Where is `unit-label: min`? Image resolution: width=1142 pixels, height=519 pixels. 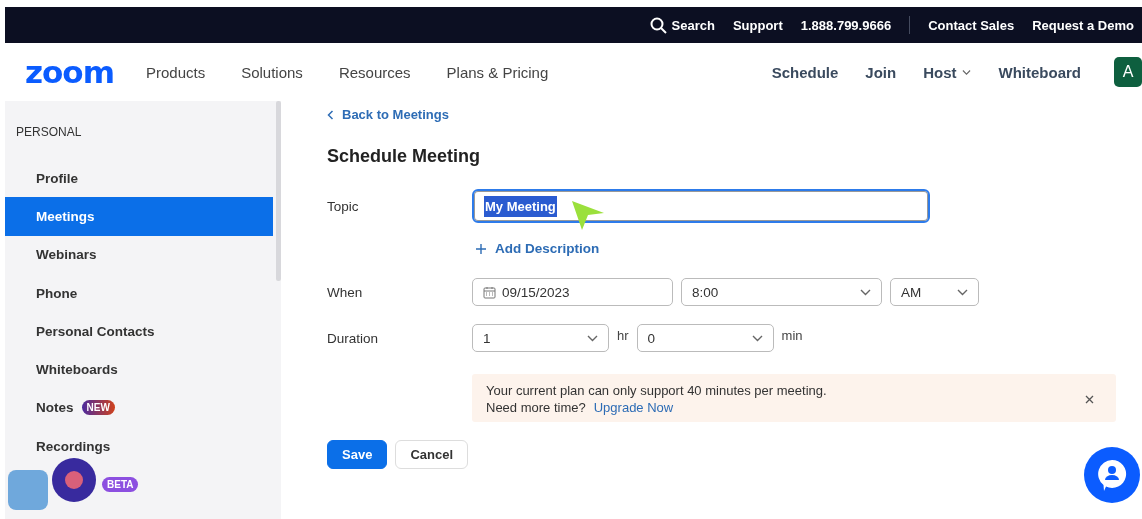
unit-label: min is located at coordinates (792, 335).